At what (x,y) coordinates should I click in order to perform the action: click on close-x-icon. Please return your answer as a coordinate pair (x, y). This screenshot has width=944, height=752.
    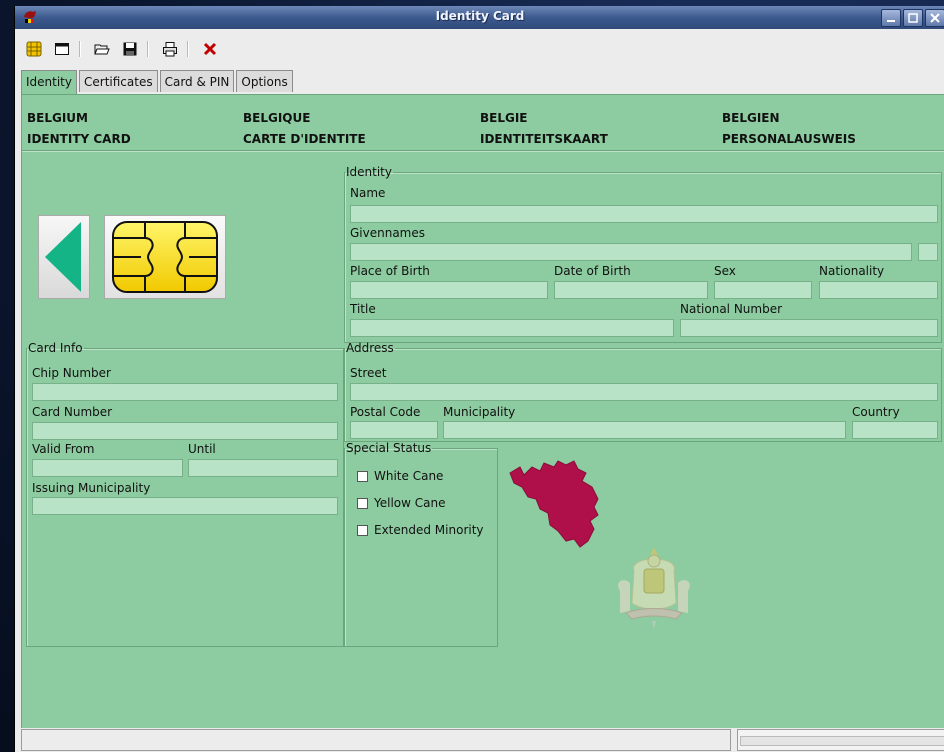
    Looking at the image, I should click on (210, 49).